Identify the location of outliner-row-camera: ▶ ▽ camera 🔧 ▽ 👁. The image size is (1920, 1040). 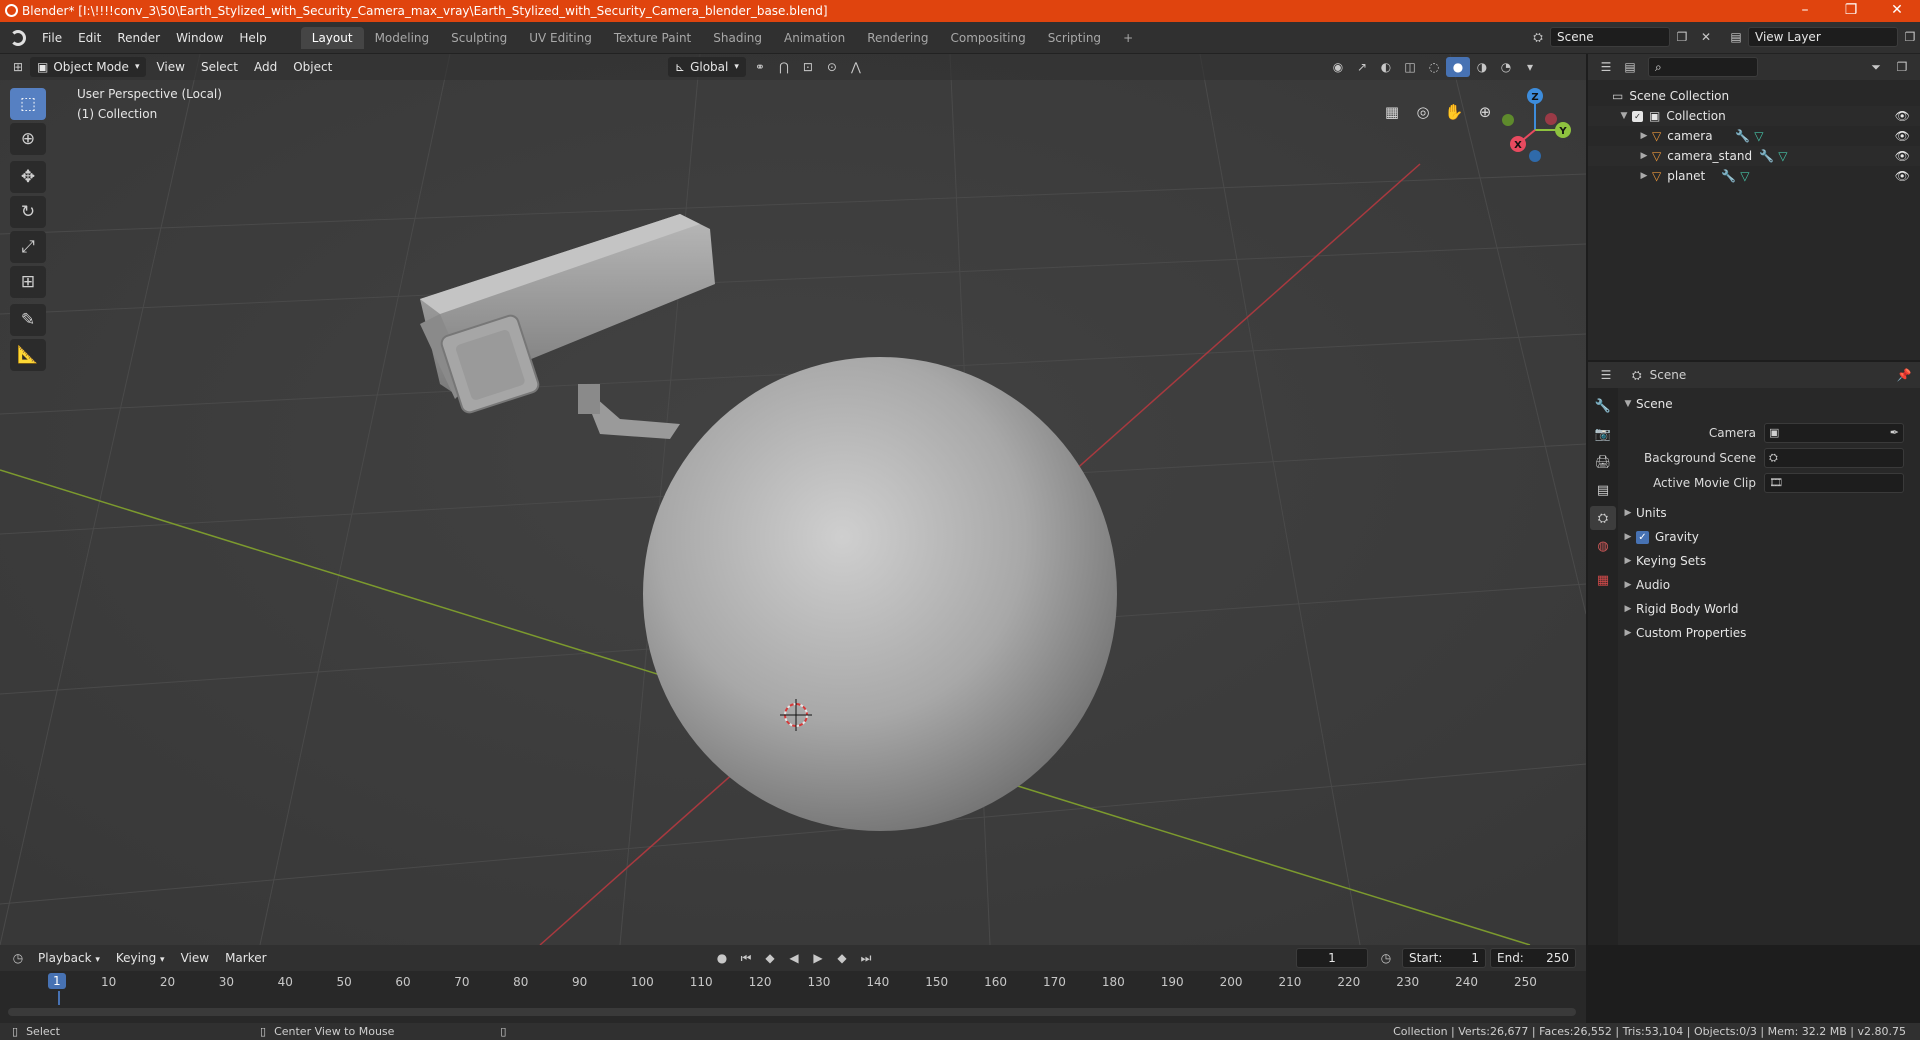
(1754, 136).